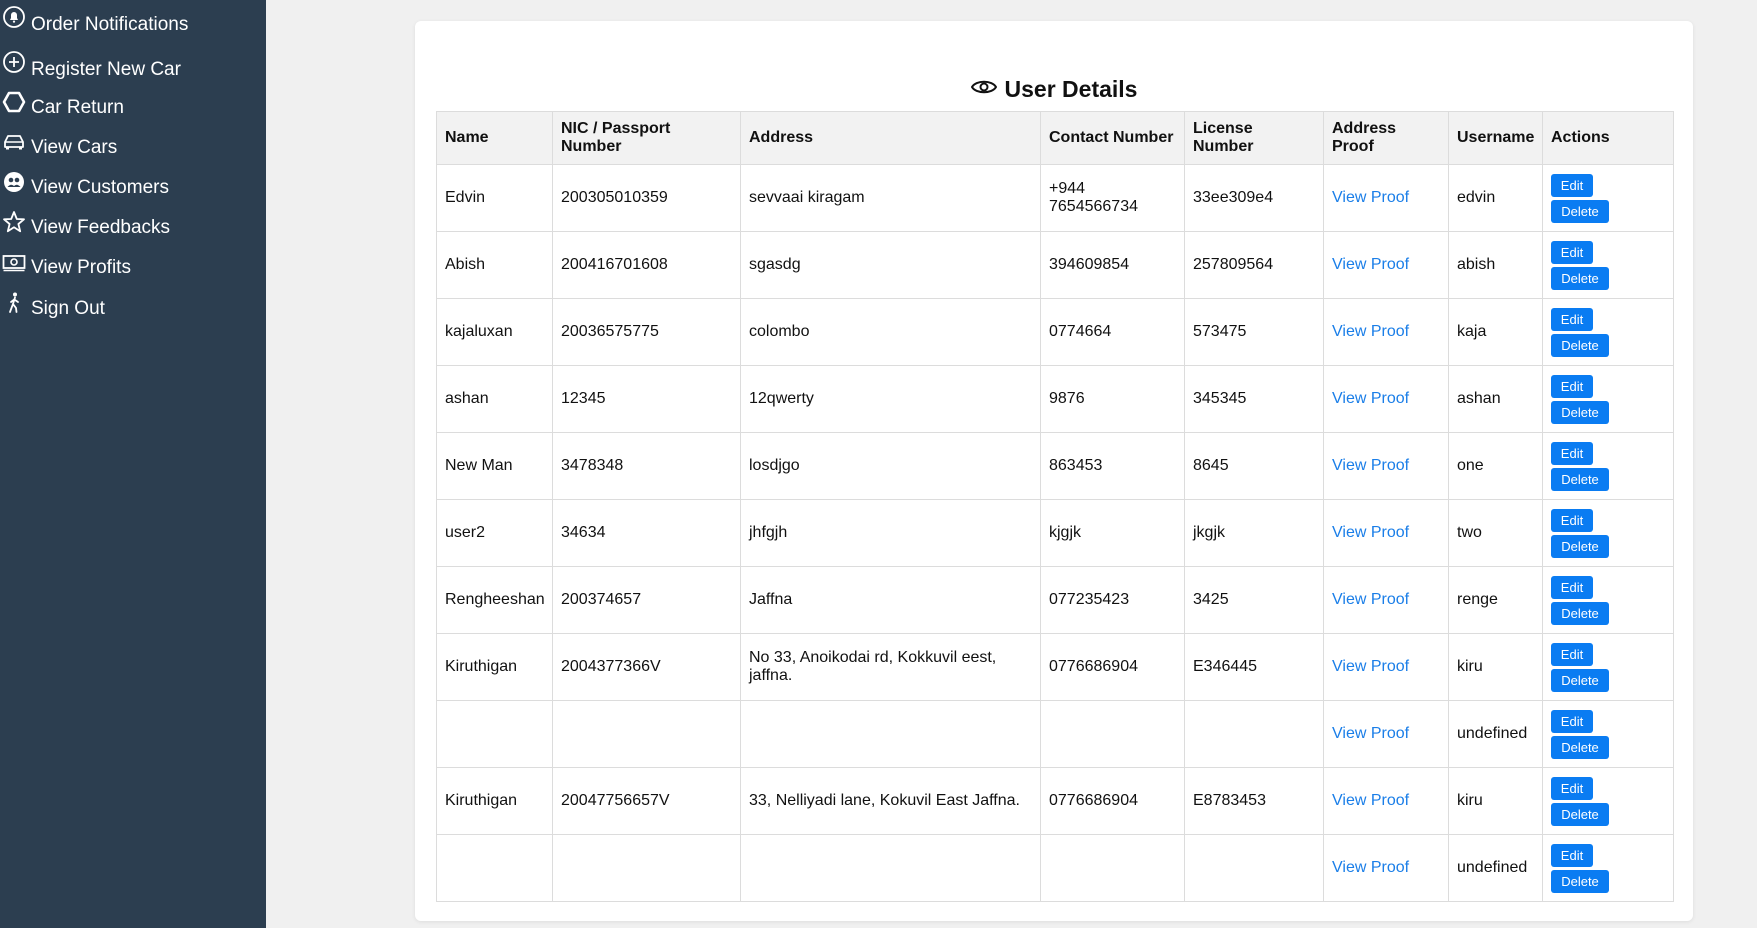  Describe the element at coordinates (1254, 667) in the screenshot. I see `cell-license: E346445` at that location.